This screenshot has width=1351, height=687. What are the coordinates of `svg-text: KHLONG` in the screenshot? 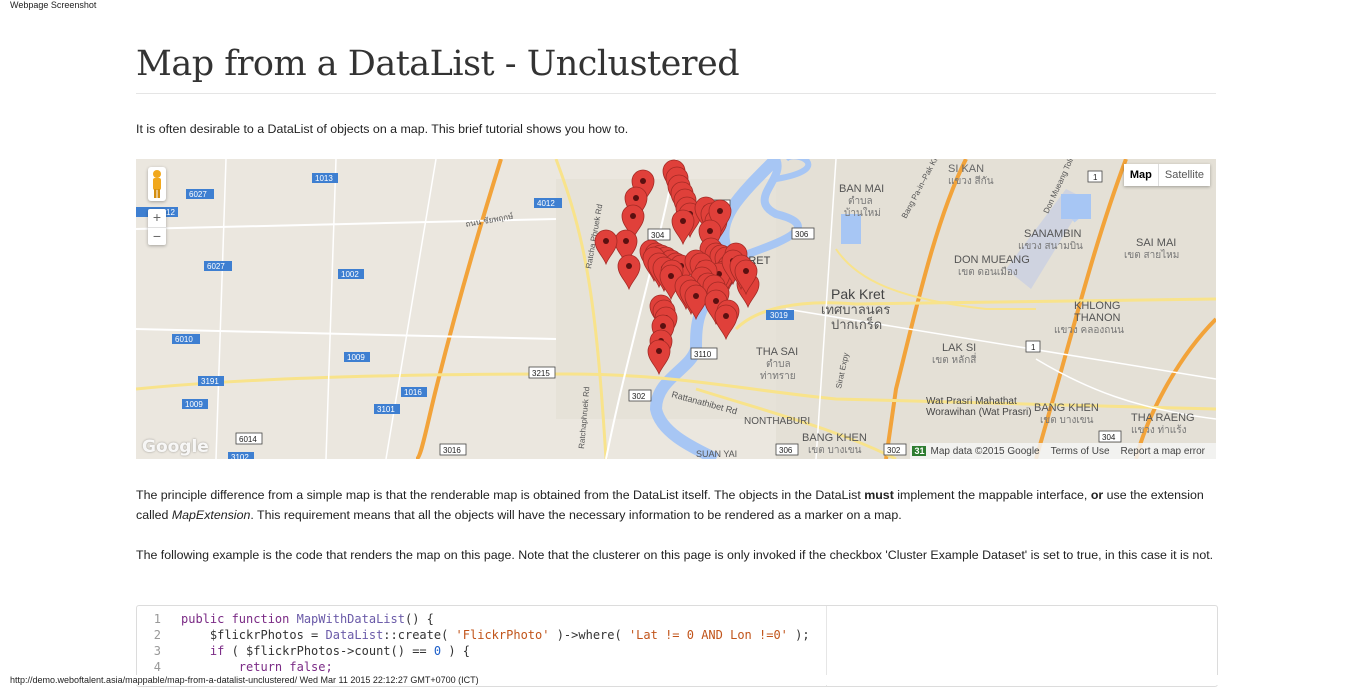 It's located at (1097, 306).